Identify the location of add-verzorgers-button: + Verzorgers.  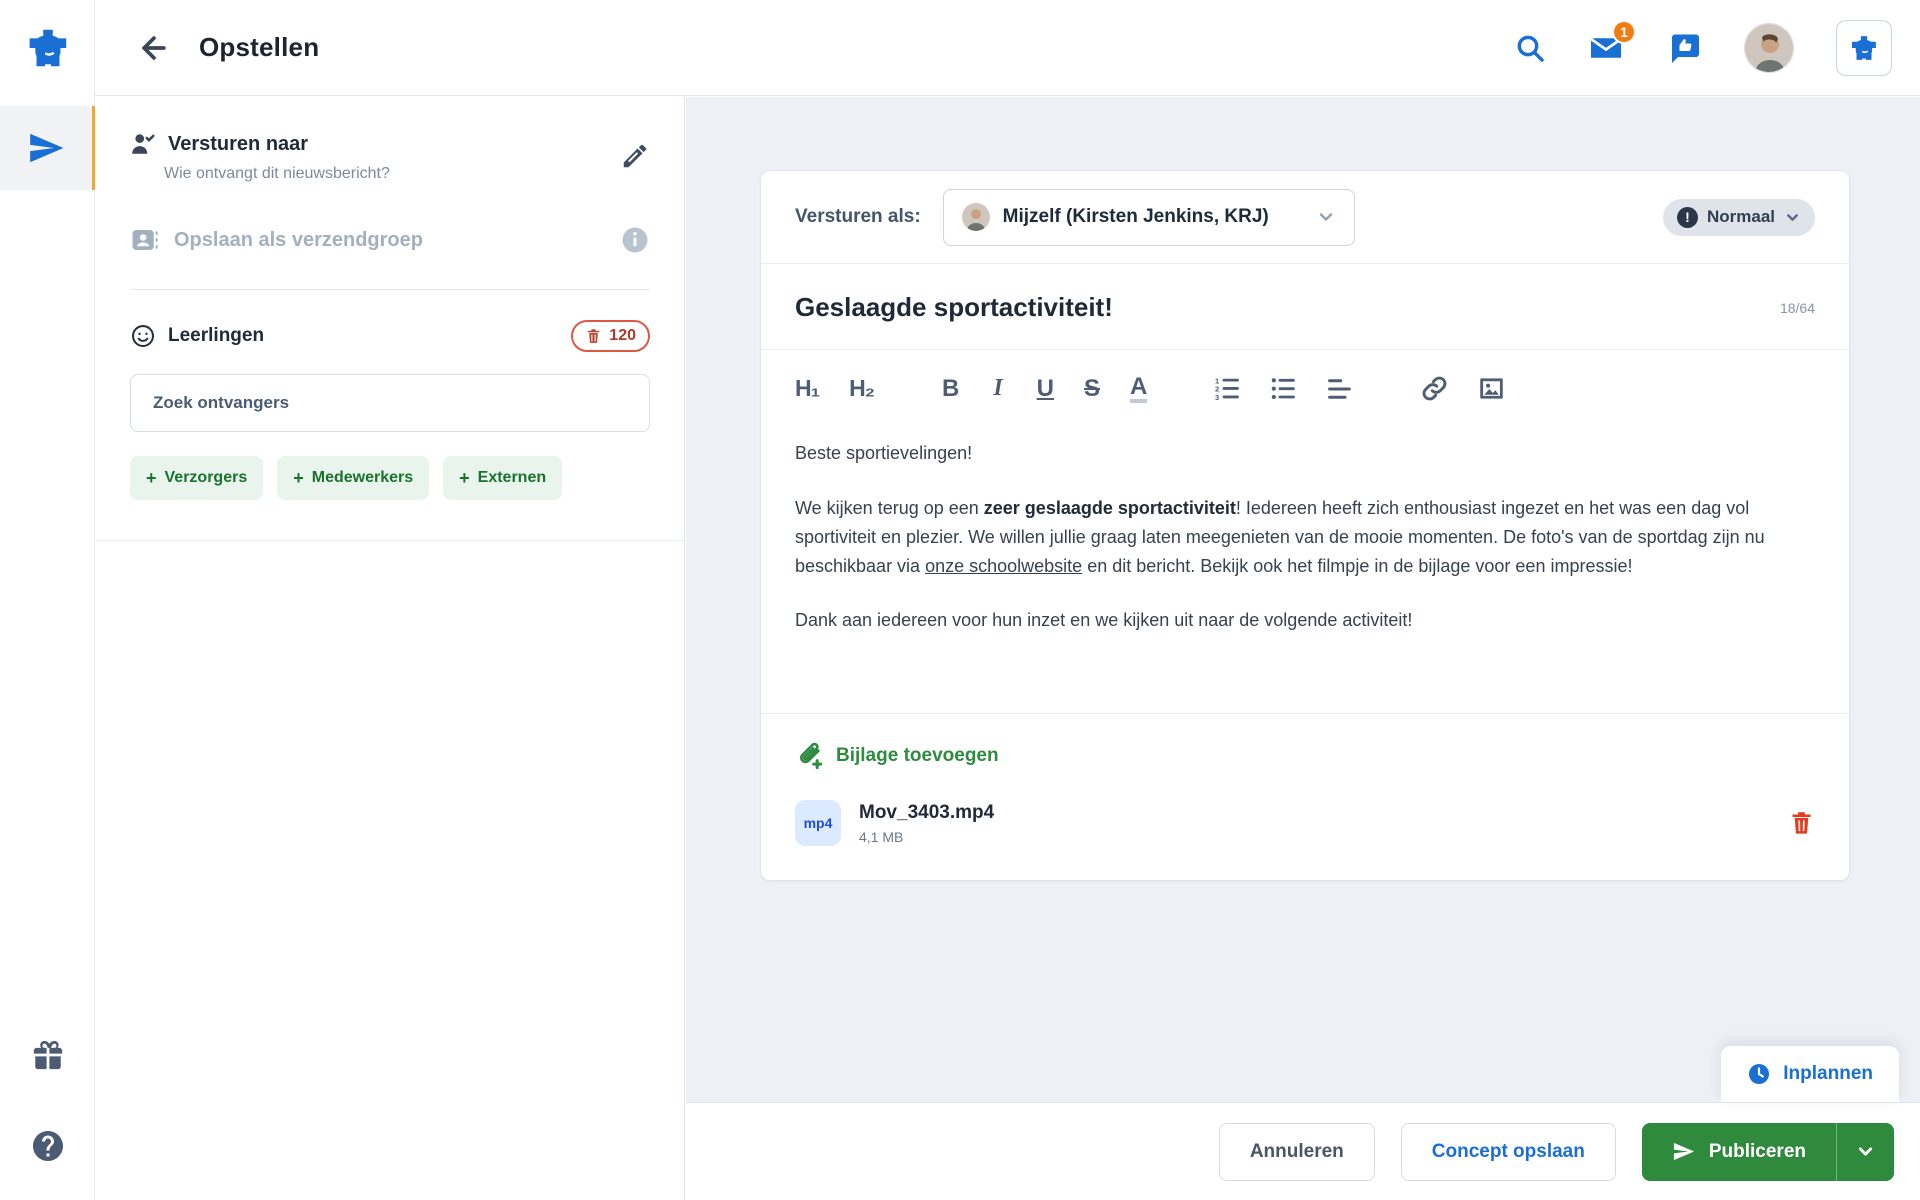
(197, 478).